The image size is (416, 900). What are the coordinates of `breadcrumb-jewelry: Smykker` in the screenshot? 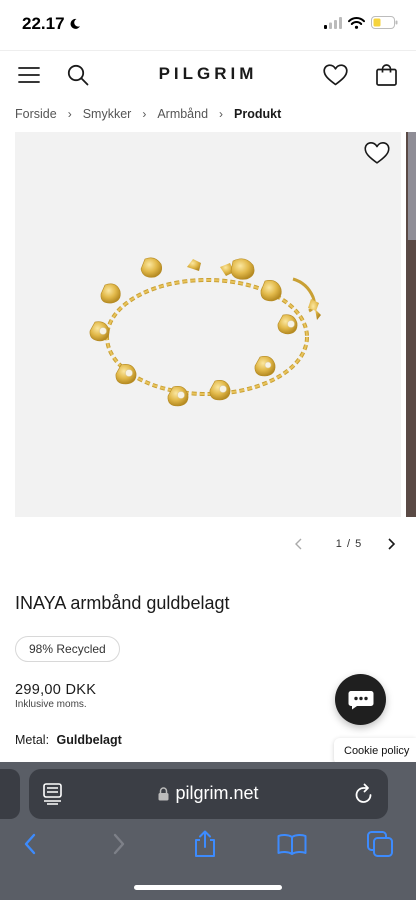 It's located at (107, 114).